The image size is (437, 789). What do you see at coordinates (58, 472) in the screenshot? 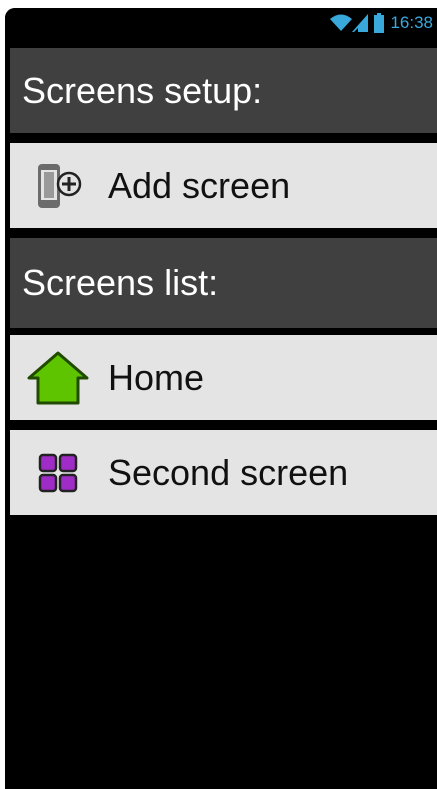
I see `grid-icon` at bounding box center [58, 472].